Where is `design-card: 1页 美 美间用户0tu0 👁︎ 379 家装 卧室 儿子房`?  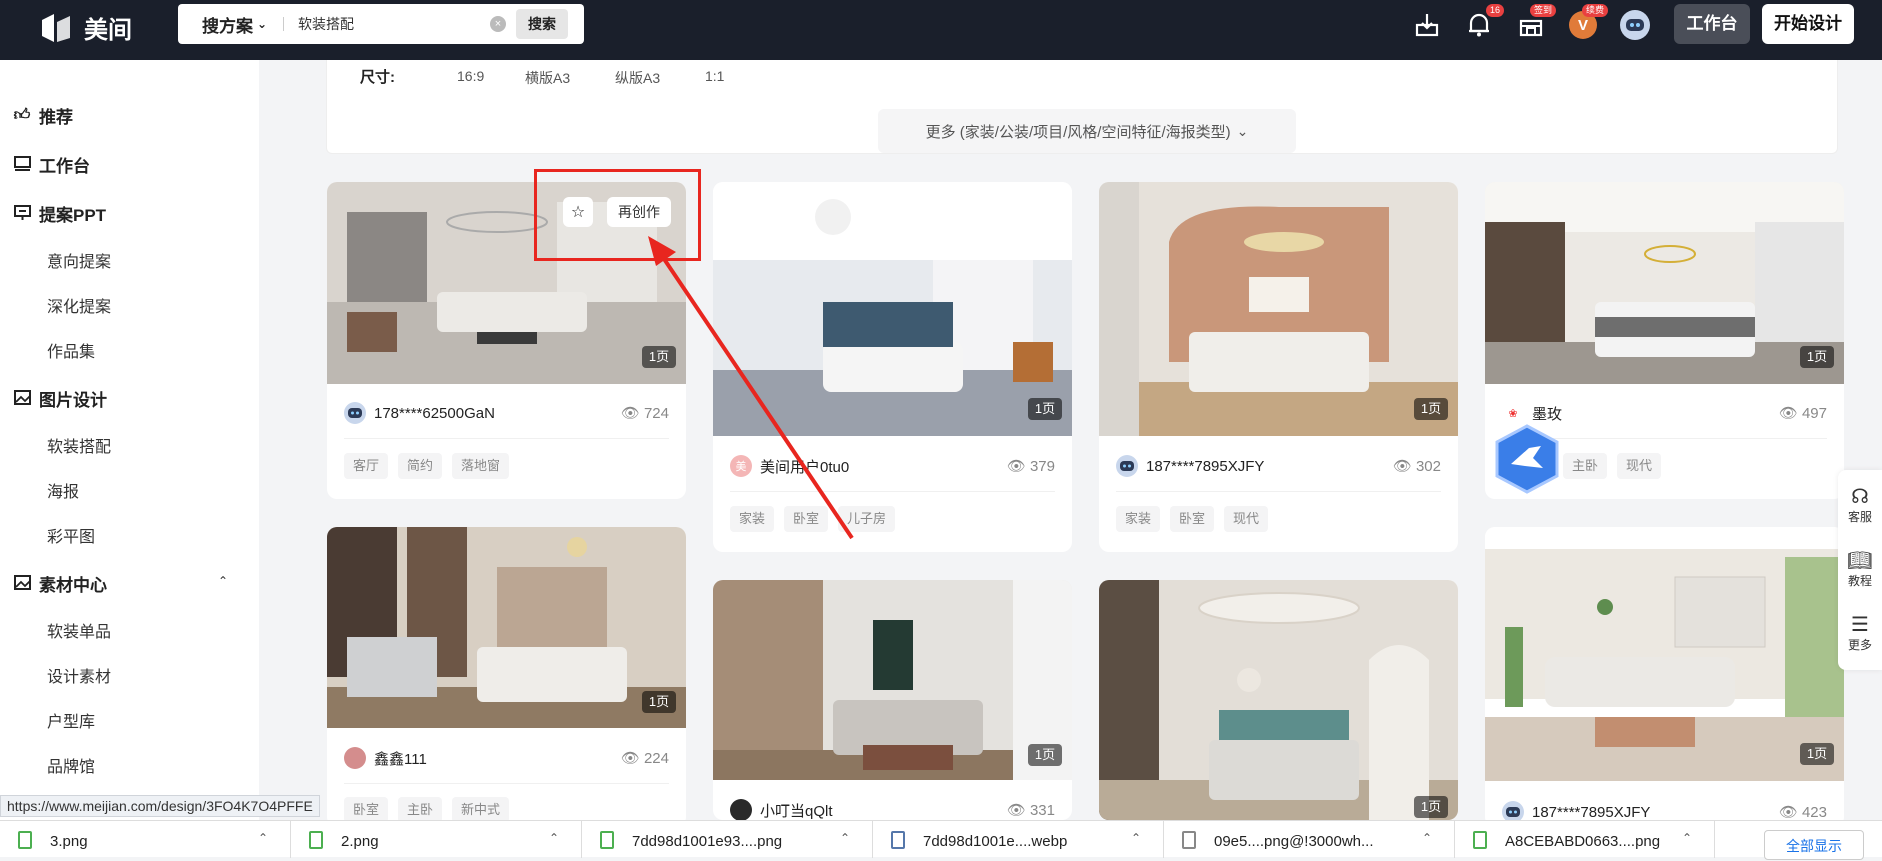 design-card: 1页 美 美间用户0tu0 👁︎ 379 家装 卧室 儿子房 is located at coordinates (892, 367).